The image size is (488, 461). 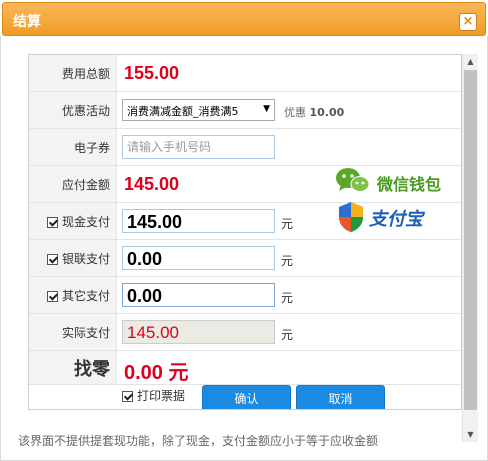 What do you see at coordinates (127, 396) in the screenshot?
I see `print-checkbox` at bounding box center [127, 396].